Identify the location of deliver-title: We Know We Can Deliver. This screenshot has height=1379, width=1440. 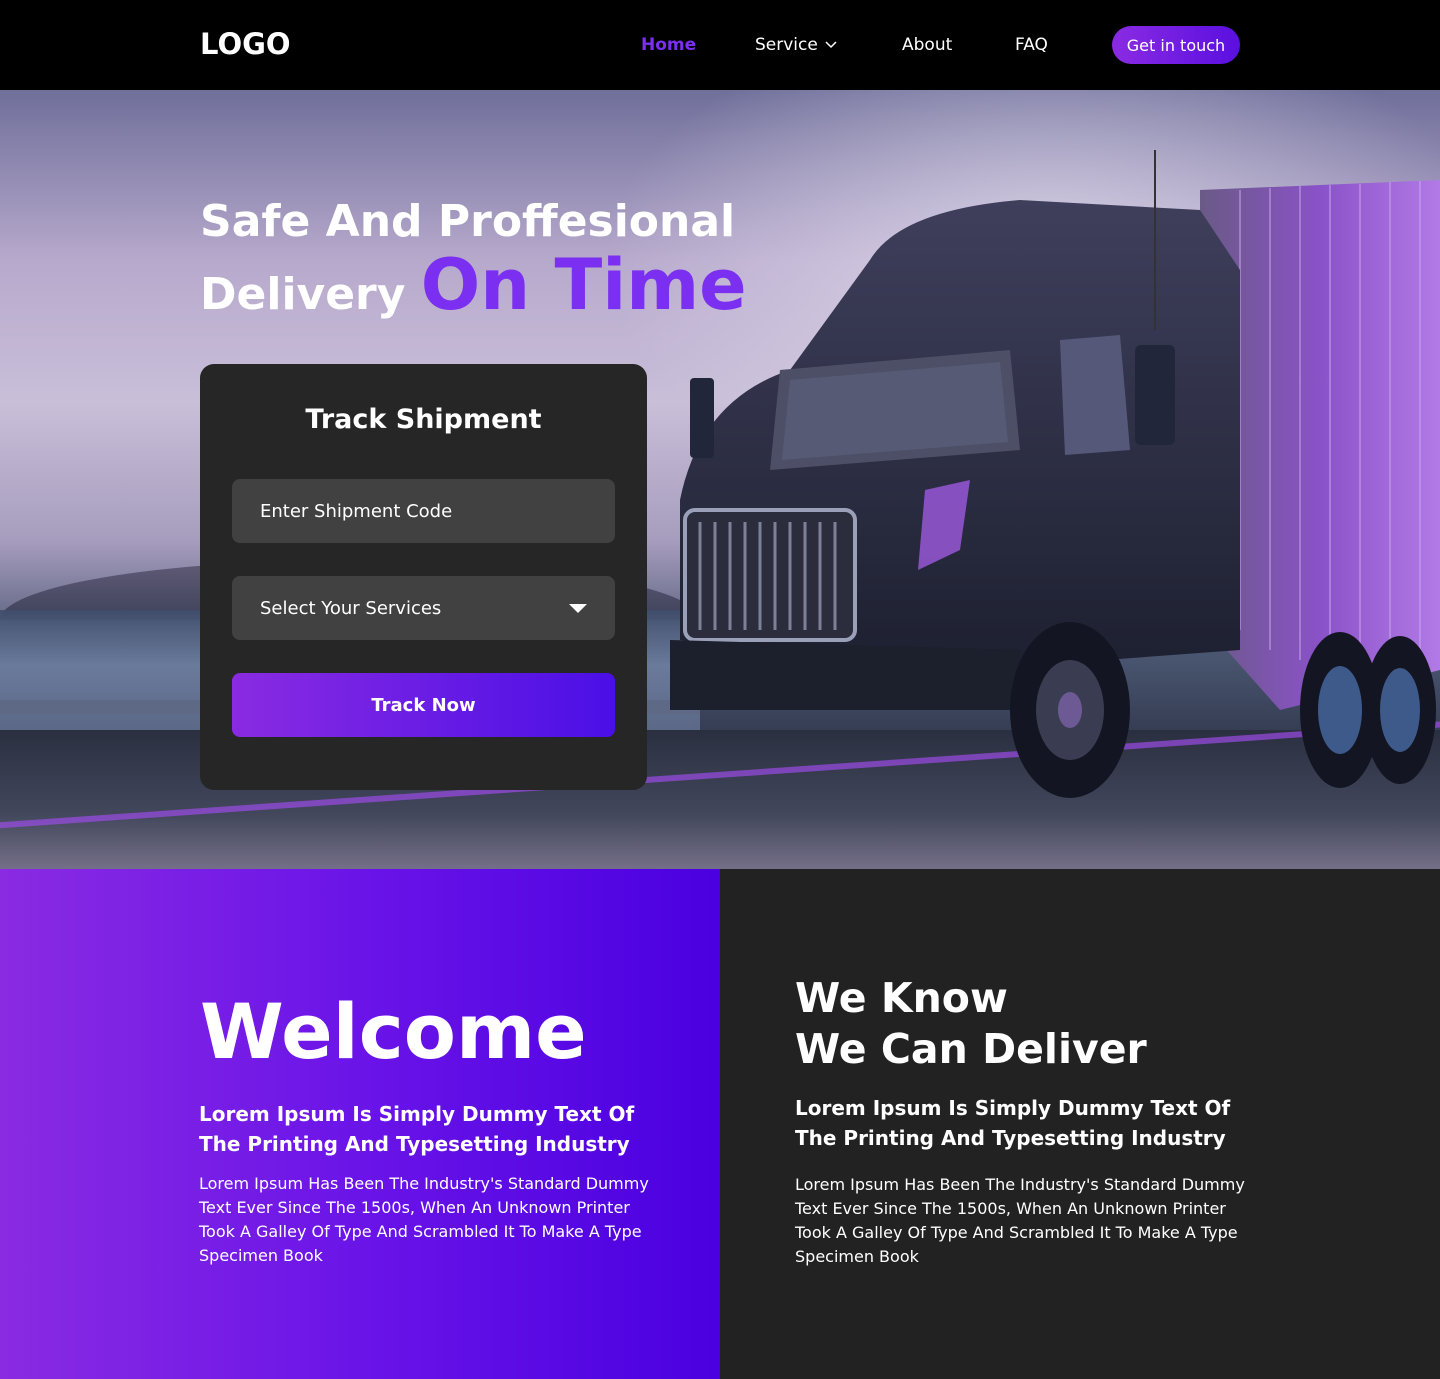
(1045, 1024).